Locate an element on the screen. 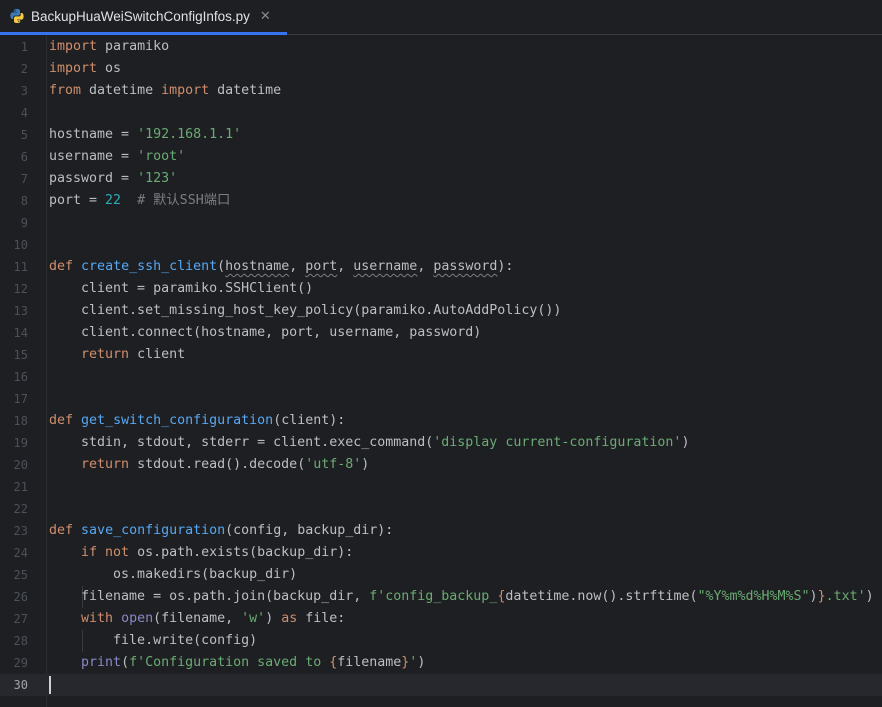 The width and height of the screenshot is (882, 707). code-token: password is located at coordinates (465, 266).